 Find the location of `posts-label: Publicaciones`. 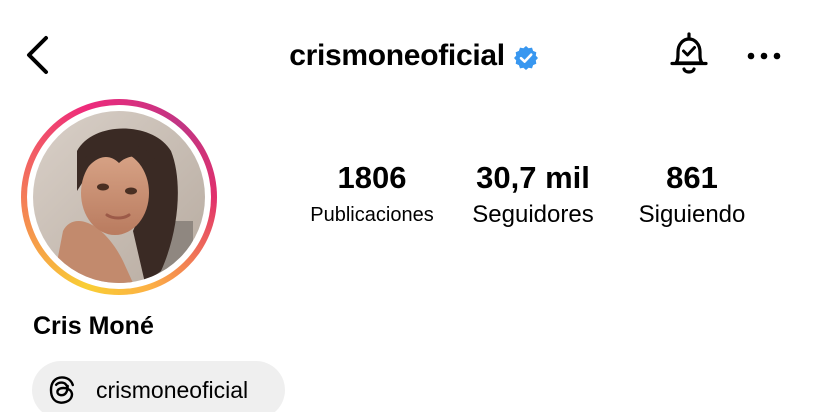

posts-label: Publicaciones is located at coordinates (372, 215).